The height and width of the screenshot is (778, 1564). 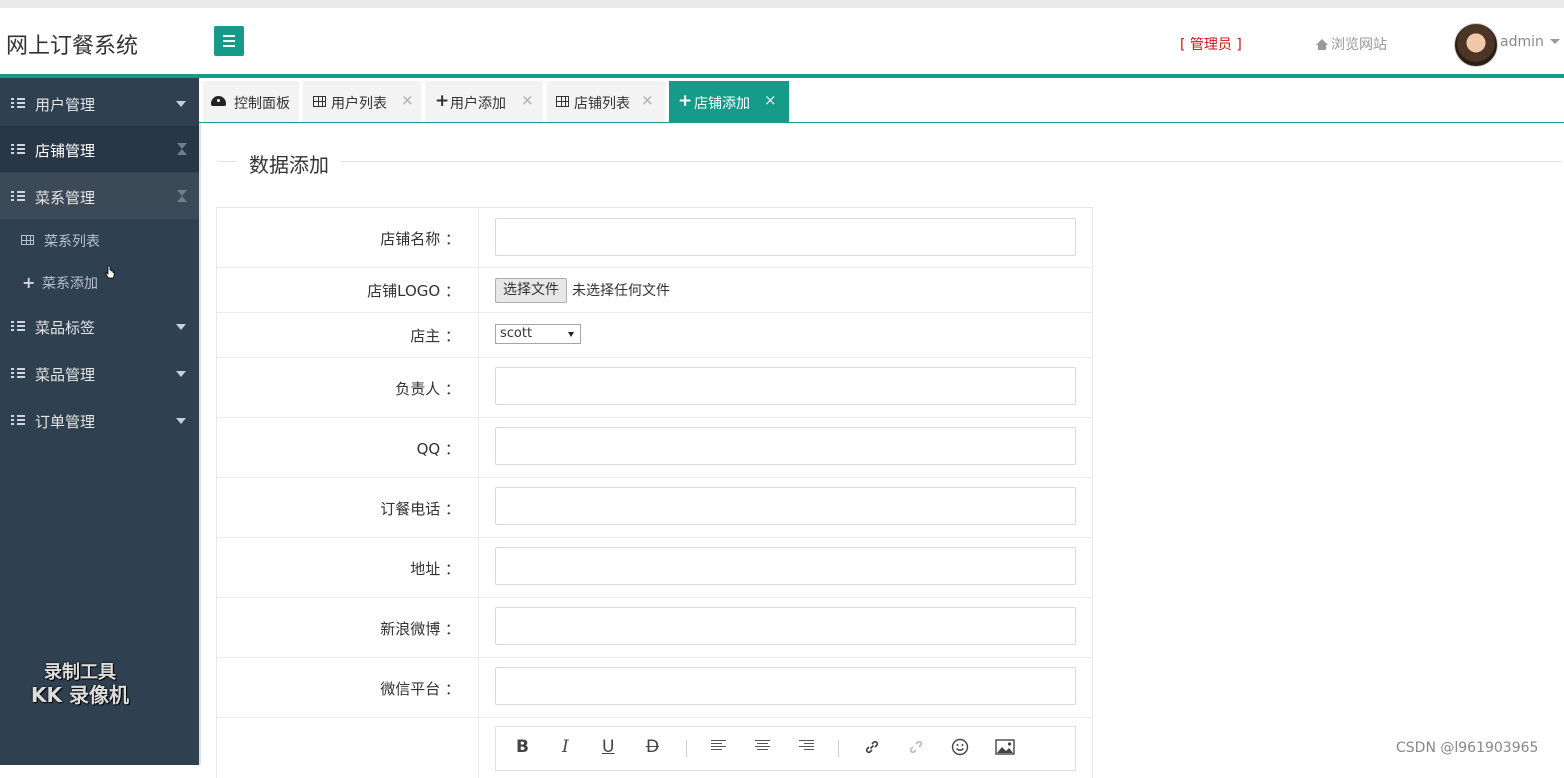 What do you see at coordinates (522, 747) in the screenshot?
I see `bold-button: B` at bounding box center [522, 747].